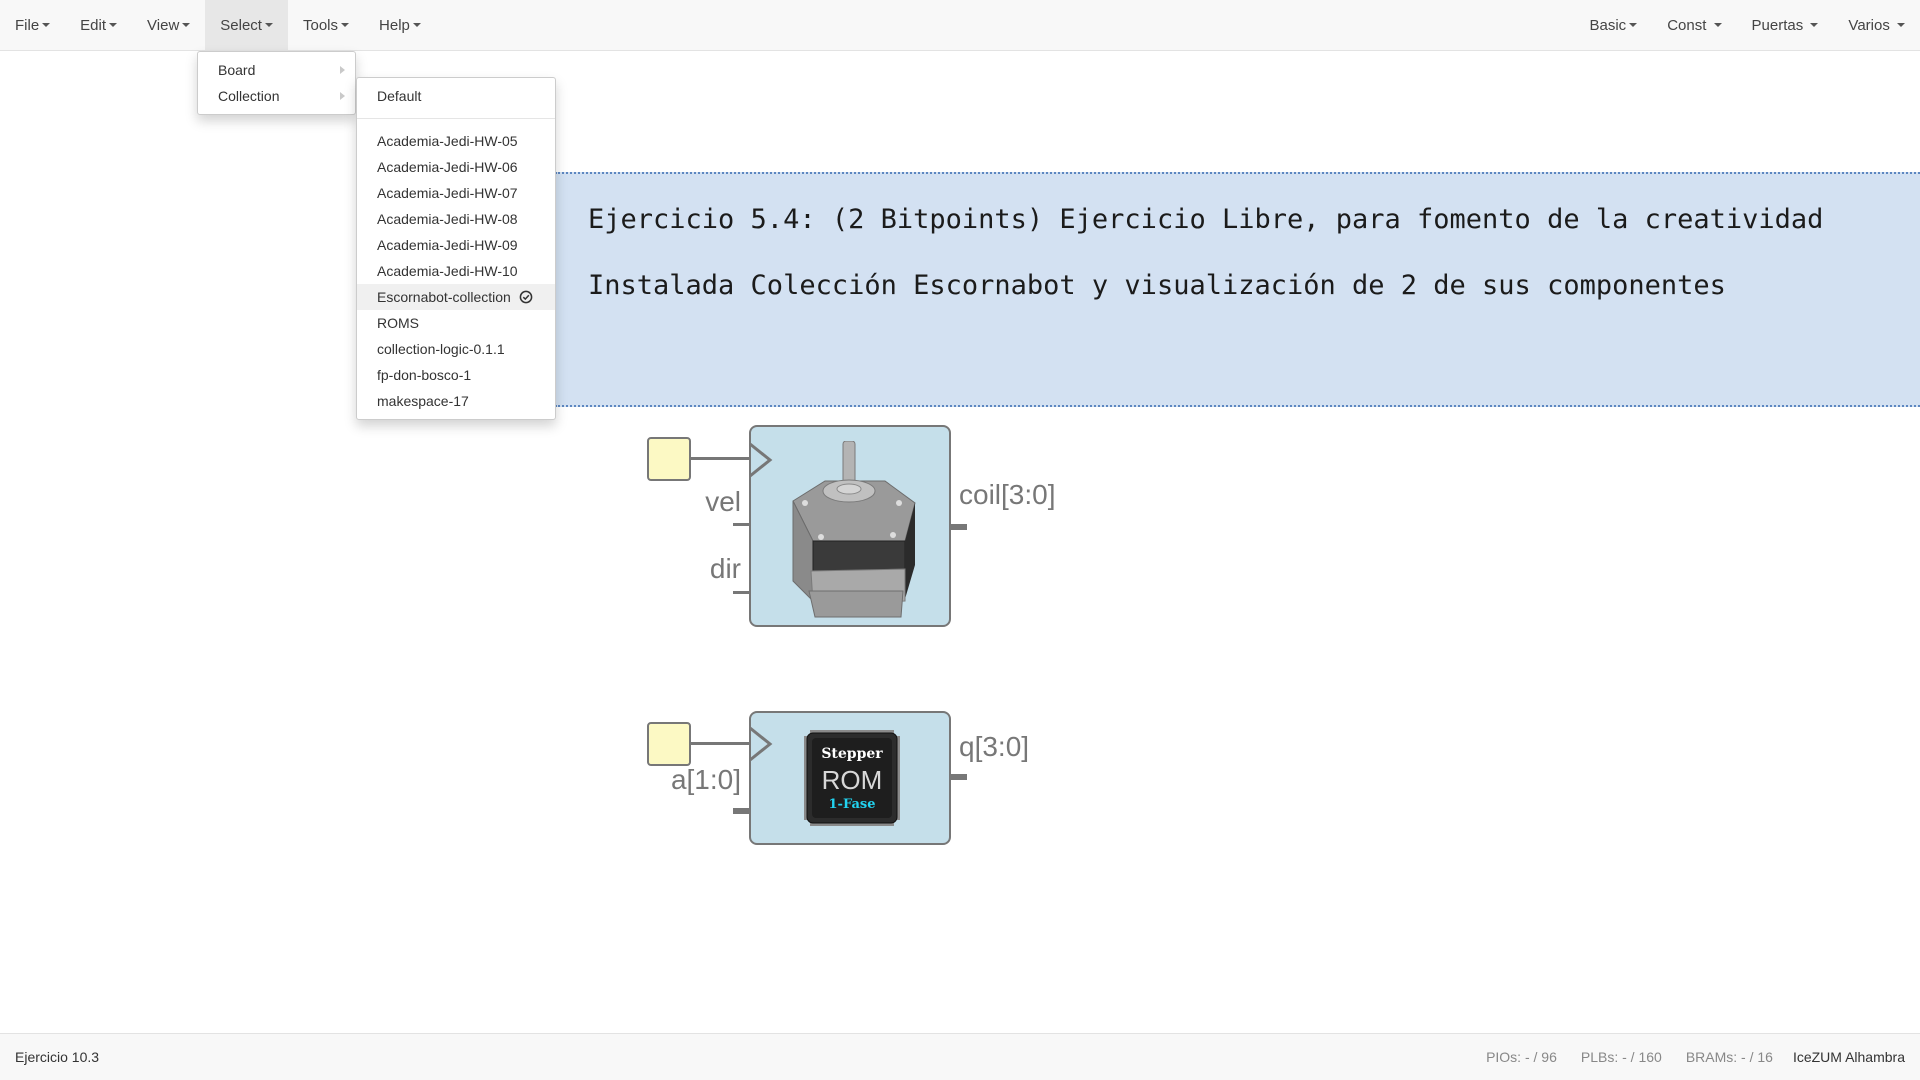  What do you see at coordinates (163, 25) in the screenshot?
I see `menu-view-label: View` at bounding box center [163, 25].